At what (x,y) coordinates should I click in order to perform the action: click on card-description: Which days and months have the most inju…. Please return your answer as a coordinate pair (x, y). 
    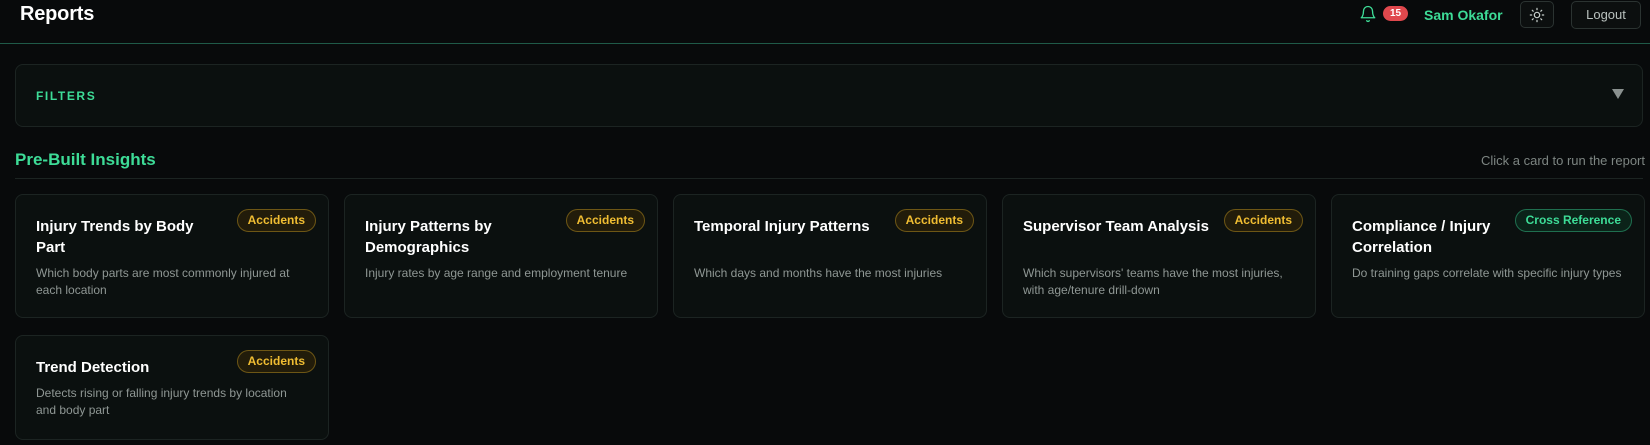
    Looking at the image, I should click on (818, 273).